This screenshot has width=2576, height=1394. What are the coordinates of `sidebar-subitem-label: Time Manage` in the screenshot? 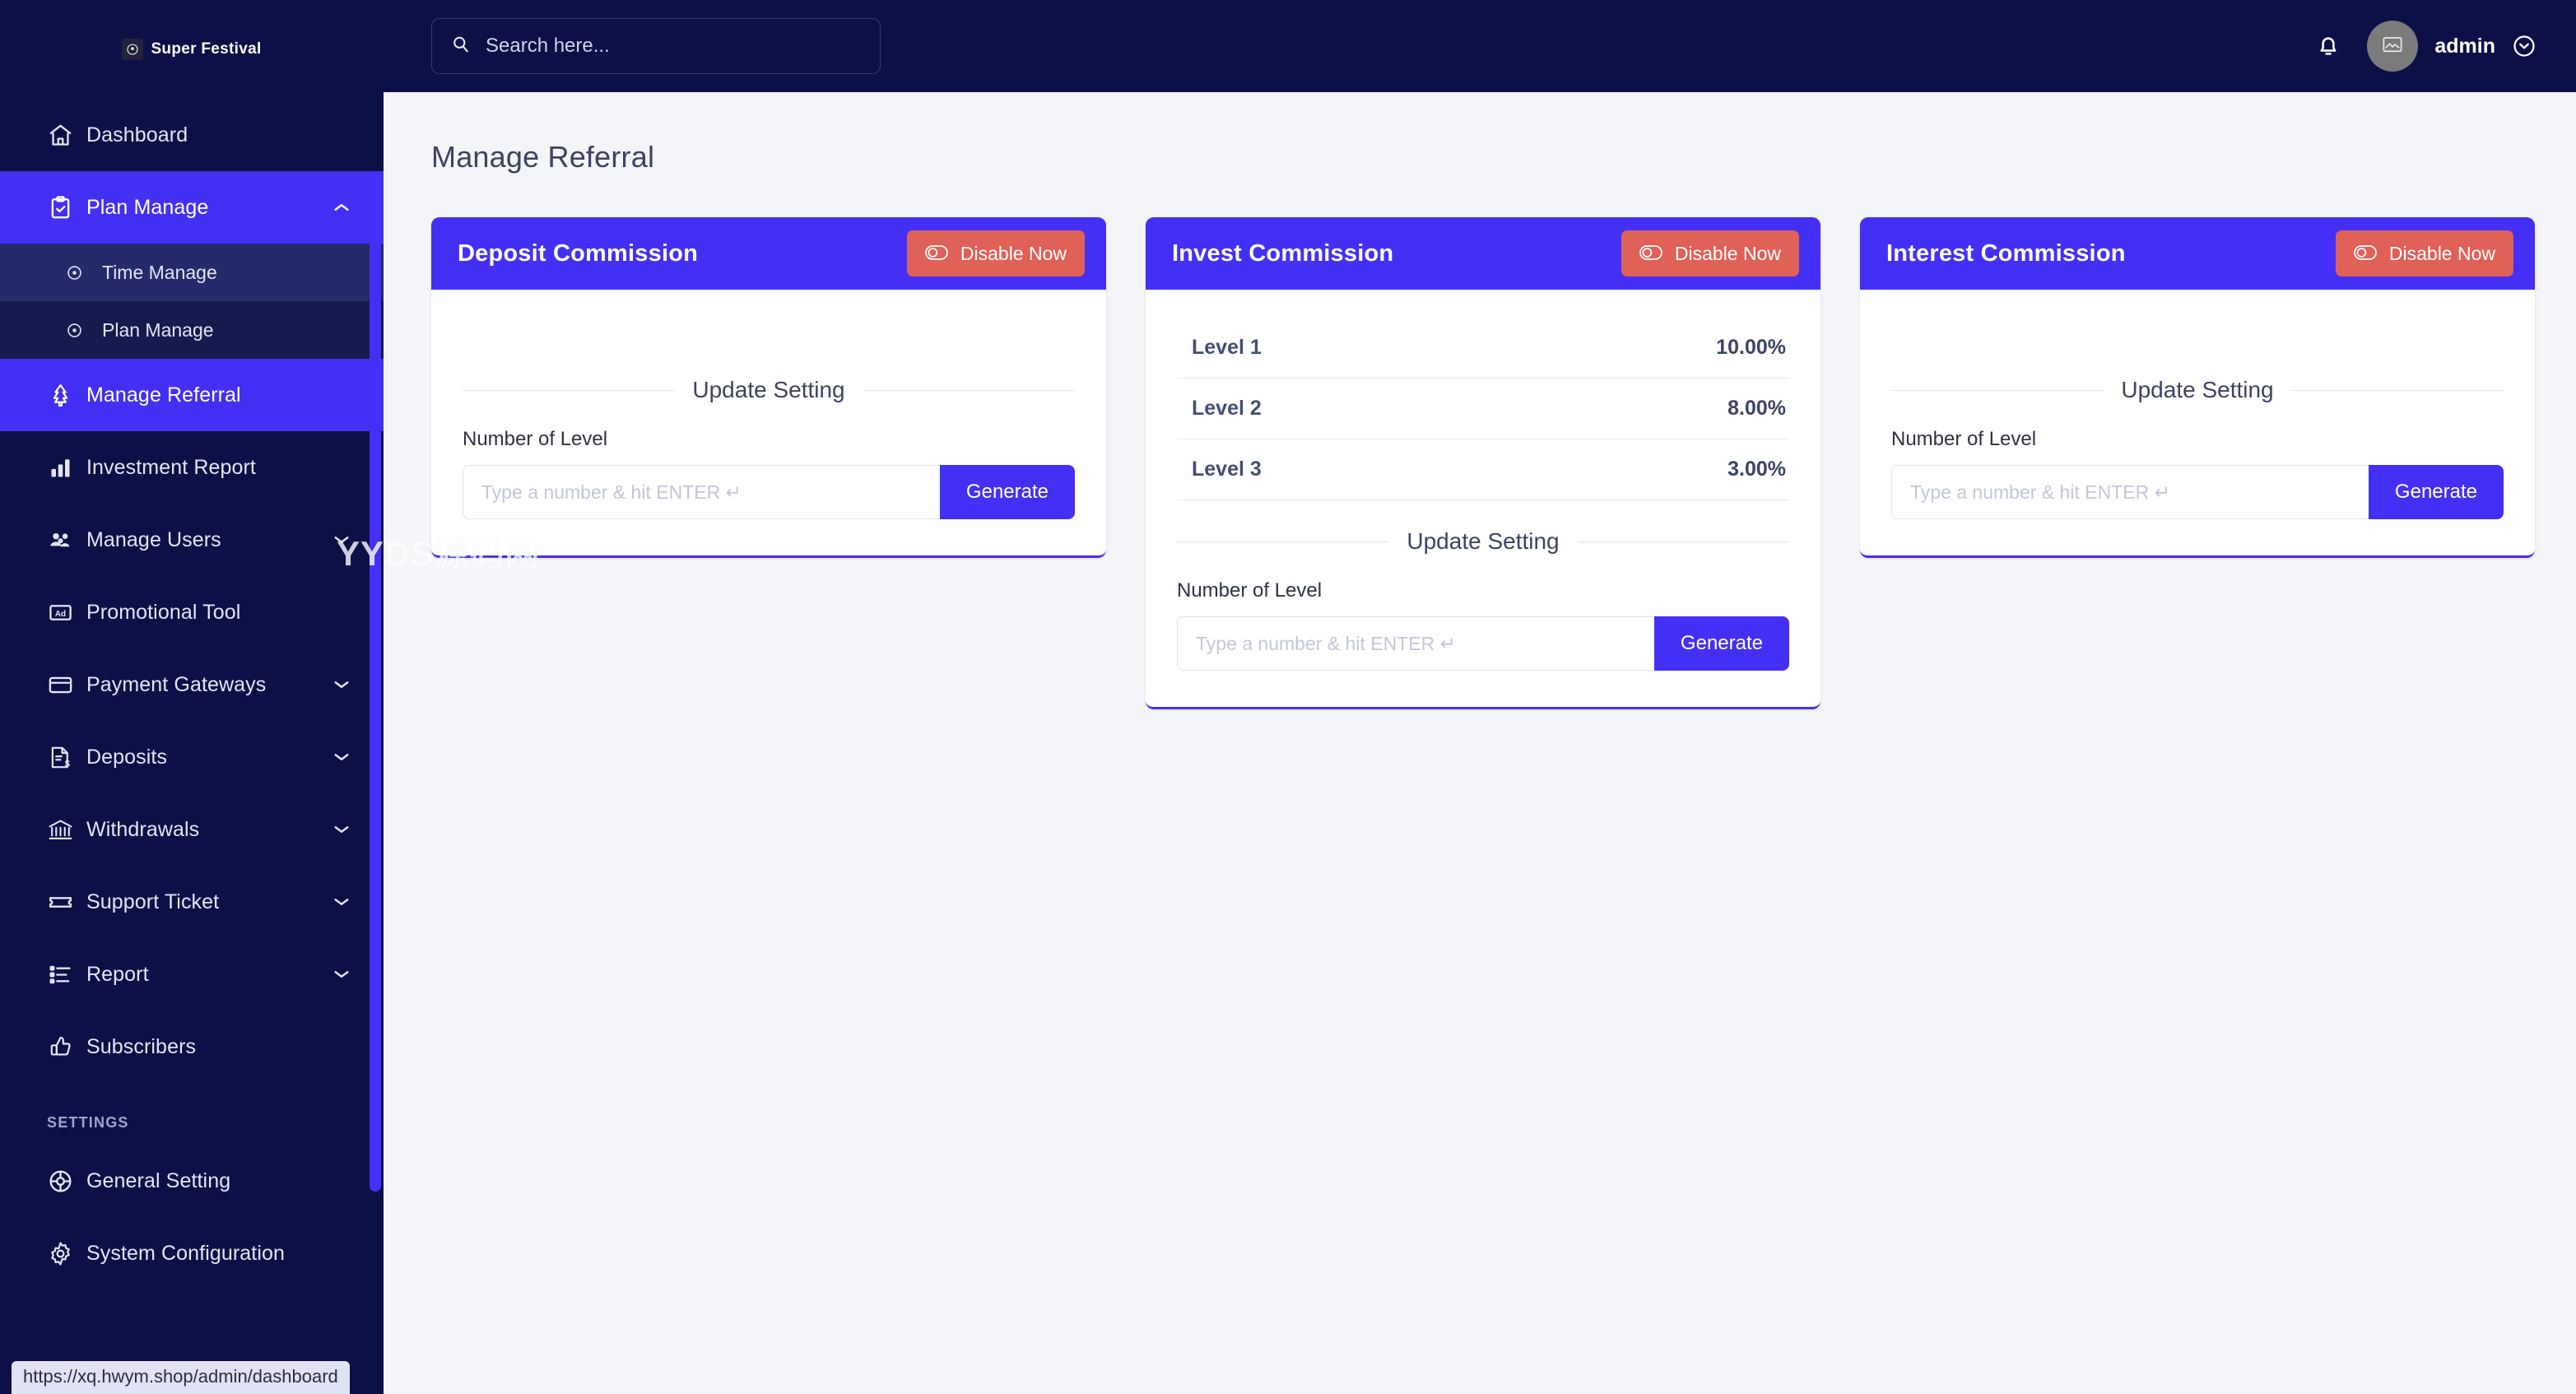 It's located at (159, 272).